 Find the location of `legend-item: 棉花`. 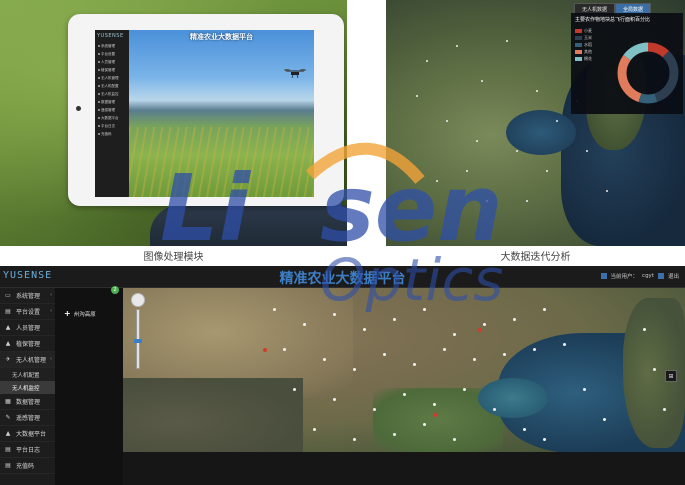

legend-item: 棉花 is located at coordinates (583, 58).